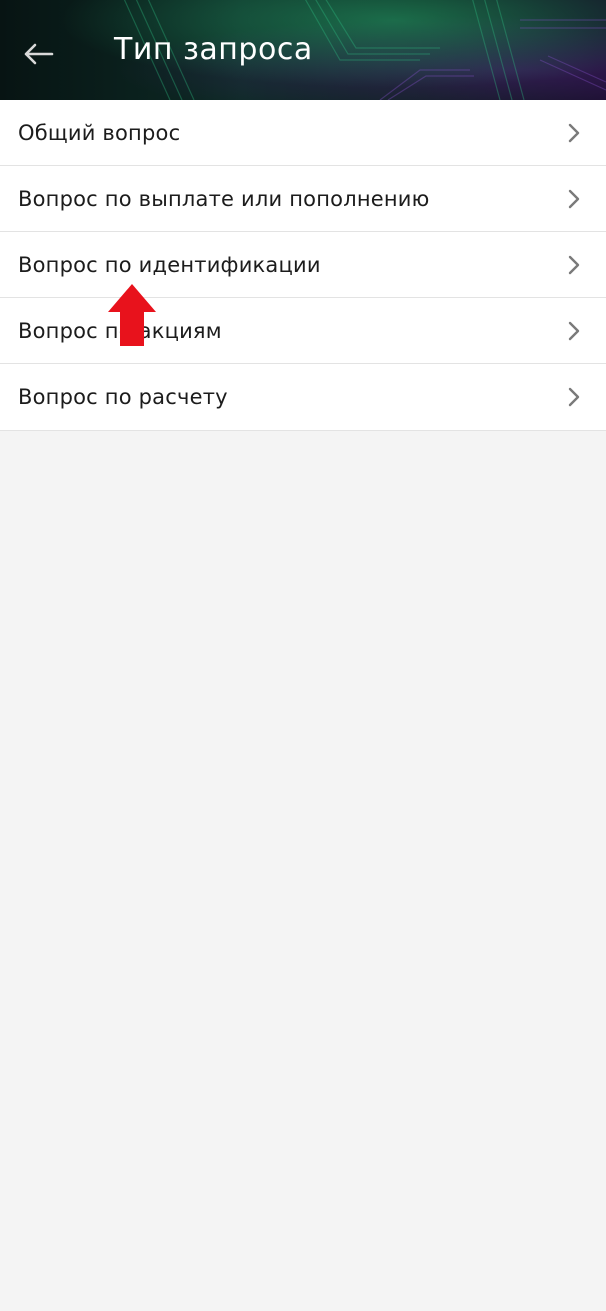 Image resolution: width=606 pixels, height=1311 pixels. Describe the element at coordinates (132, 315) in the screenshot. I see `red-up-arrow-icon` at that location.